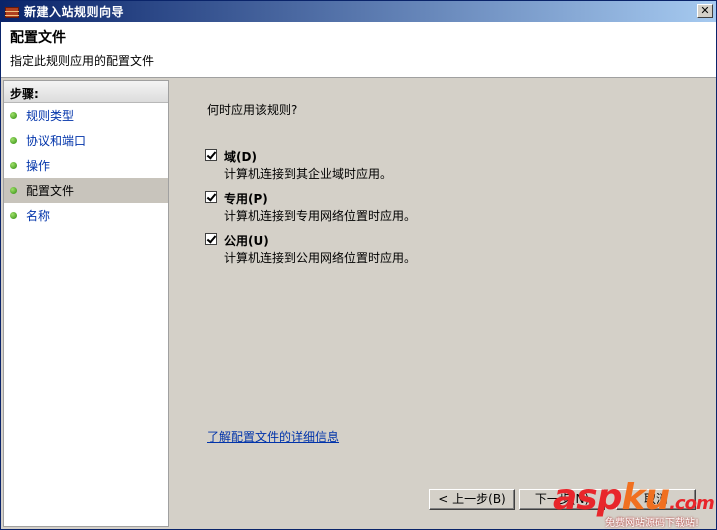 The height and width of the screenshot is (530, 717). Describe the element at coordinates (656, 499) in the screenshot. I see `cancel-button: 取消` at that location.